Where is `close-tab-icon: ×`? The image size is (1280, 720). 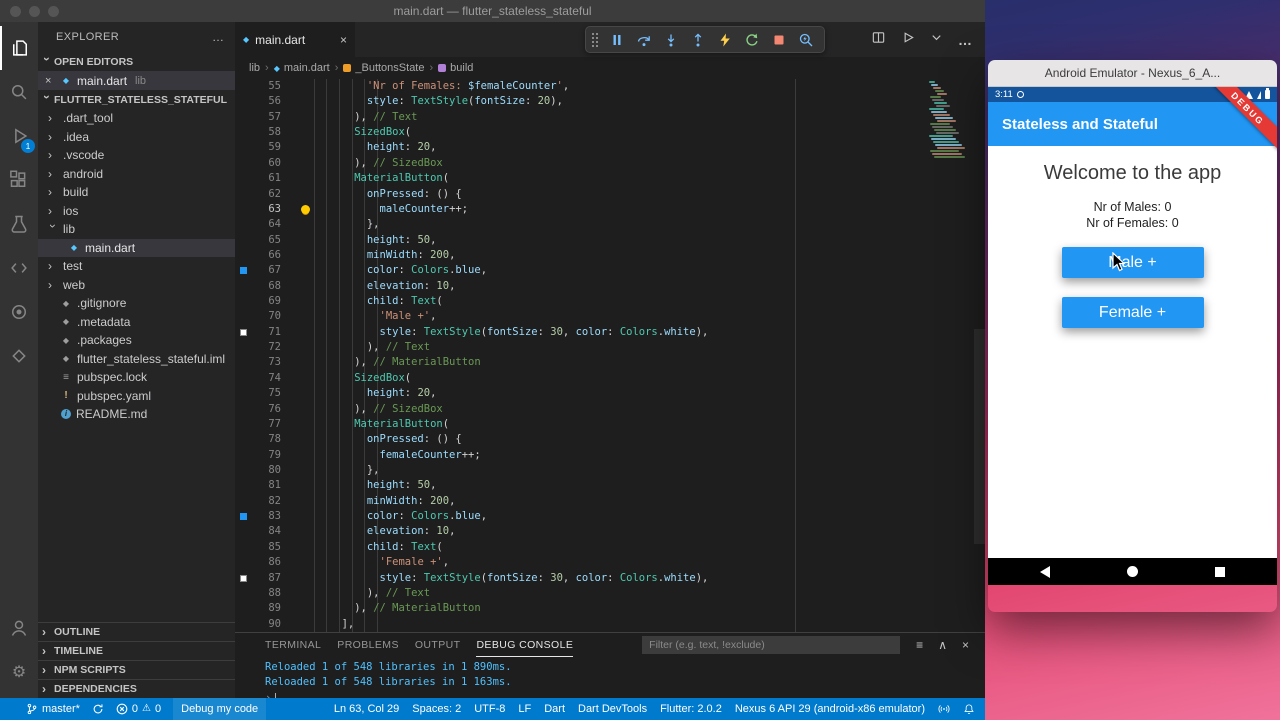
close-tab-icon: × is located at coordinates (343, 40).